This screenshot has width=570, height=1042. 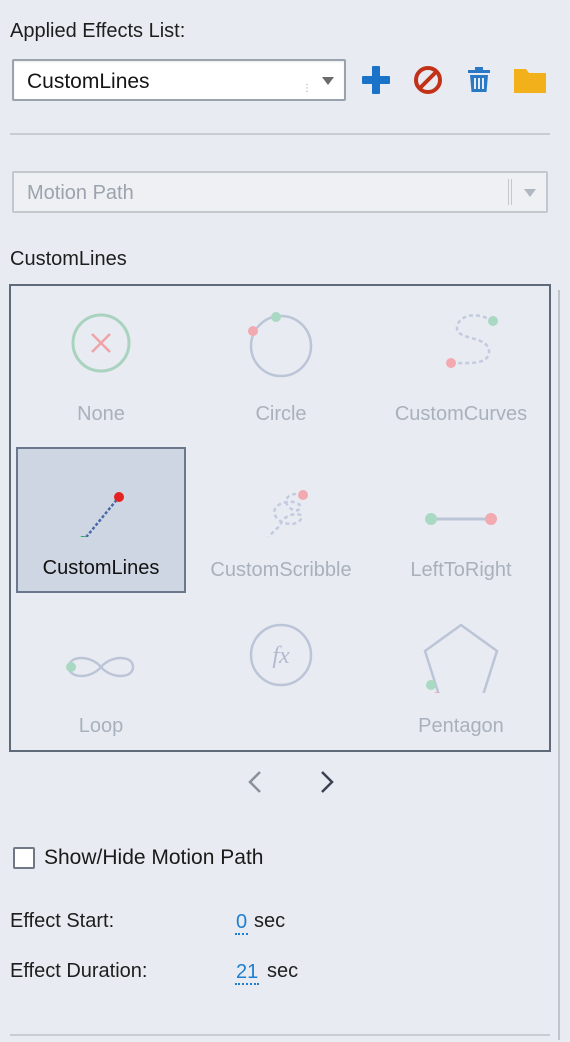 What do you see at coordinates (307, 88) in the screenshot?
I see `resize-grip-icon: ⋮` at bounding box center [307, 88].